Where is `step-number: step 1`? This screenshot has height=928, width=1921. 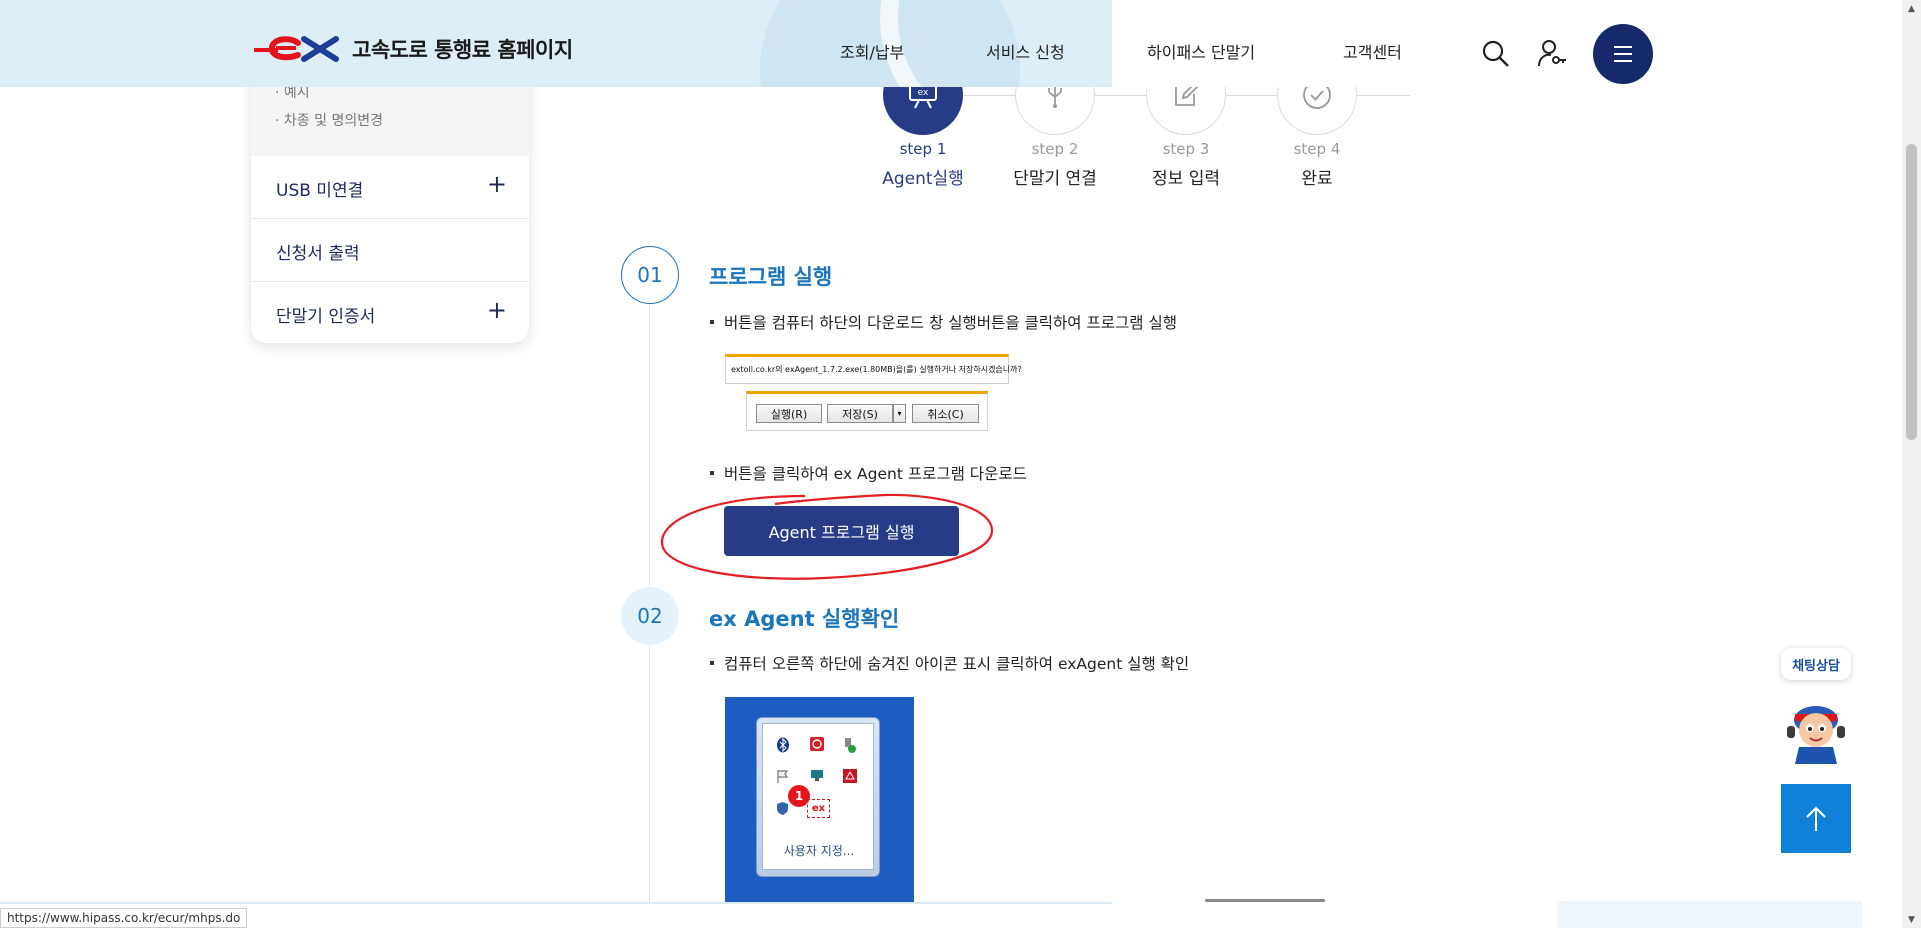 step-number: step 1 is located at coordinates (923, 149).